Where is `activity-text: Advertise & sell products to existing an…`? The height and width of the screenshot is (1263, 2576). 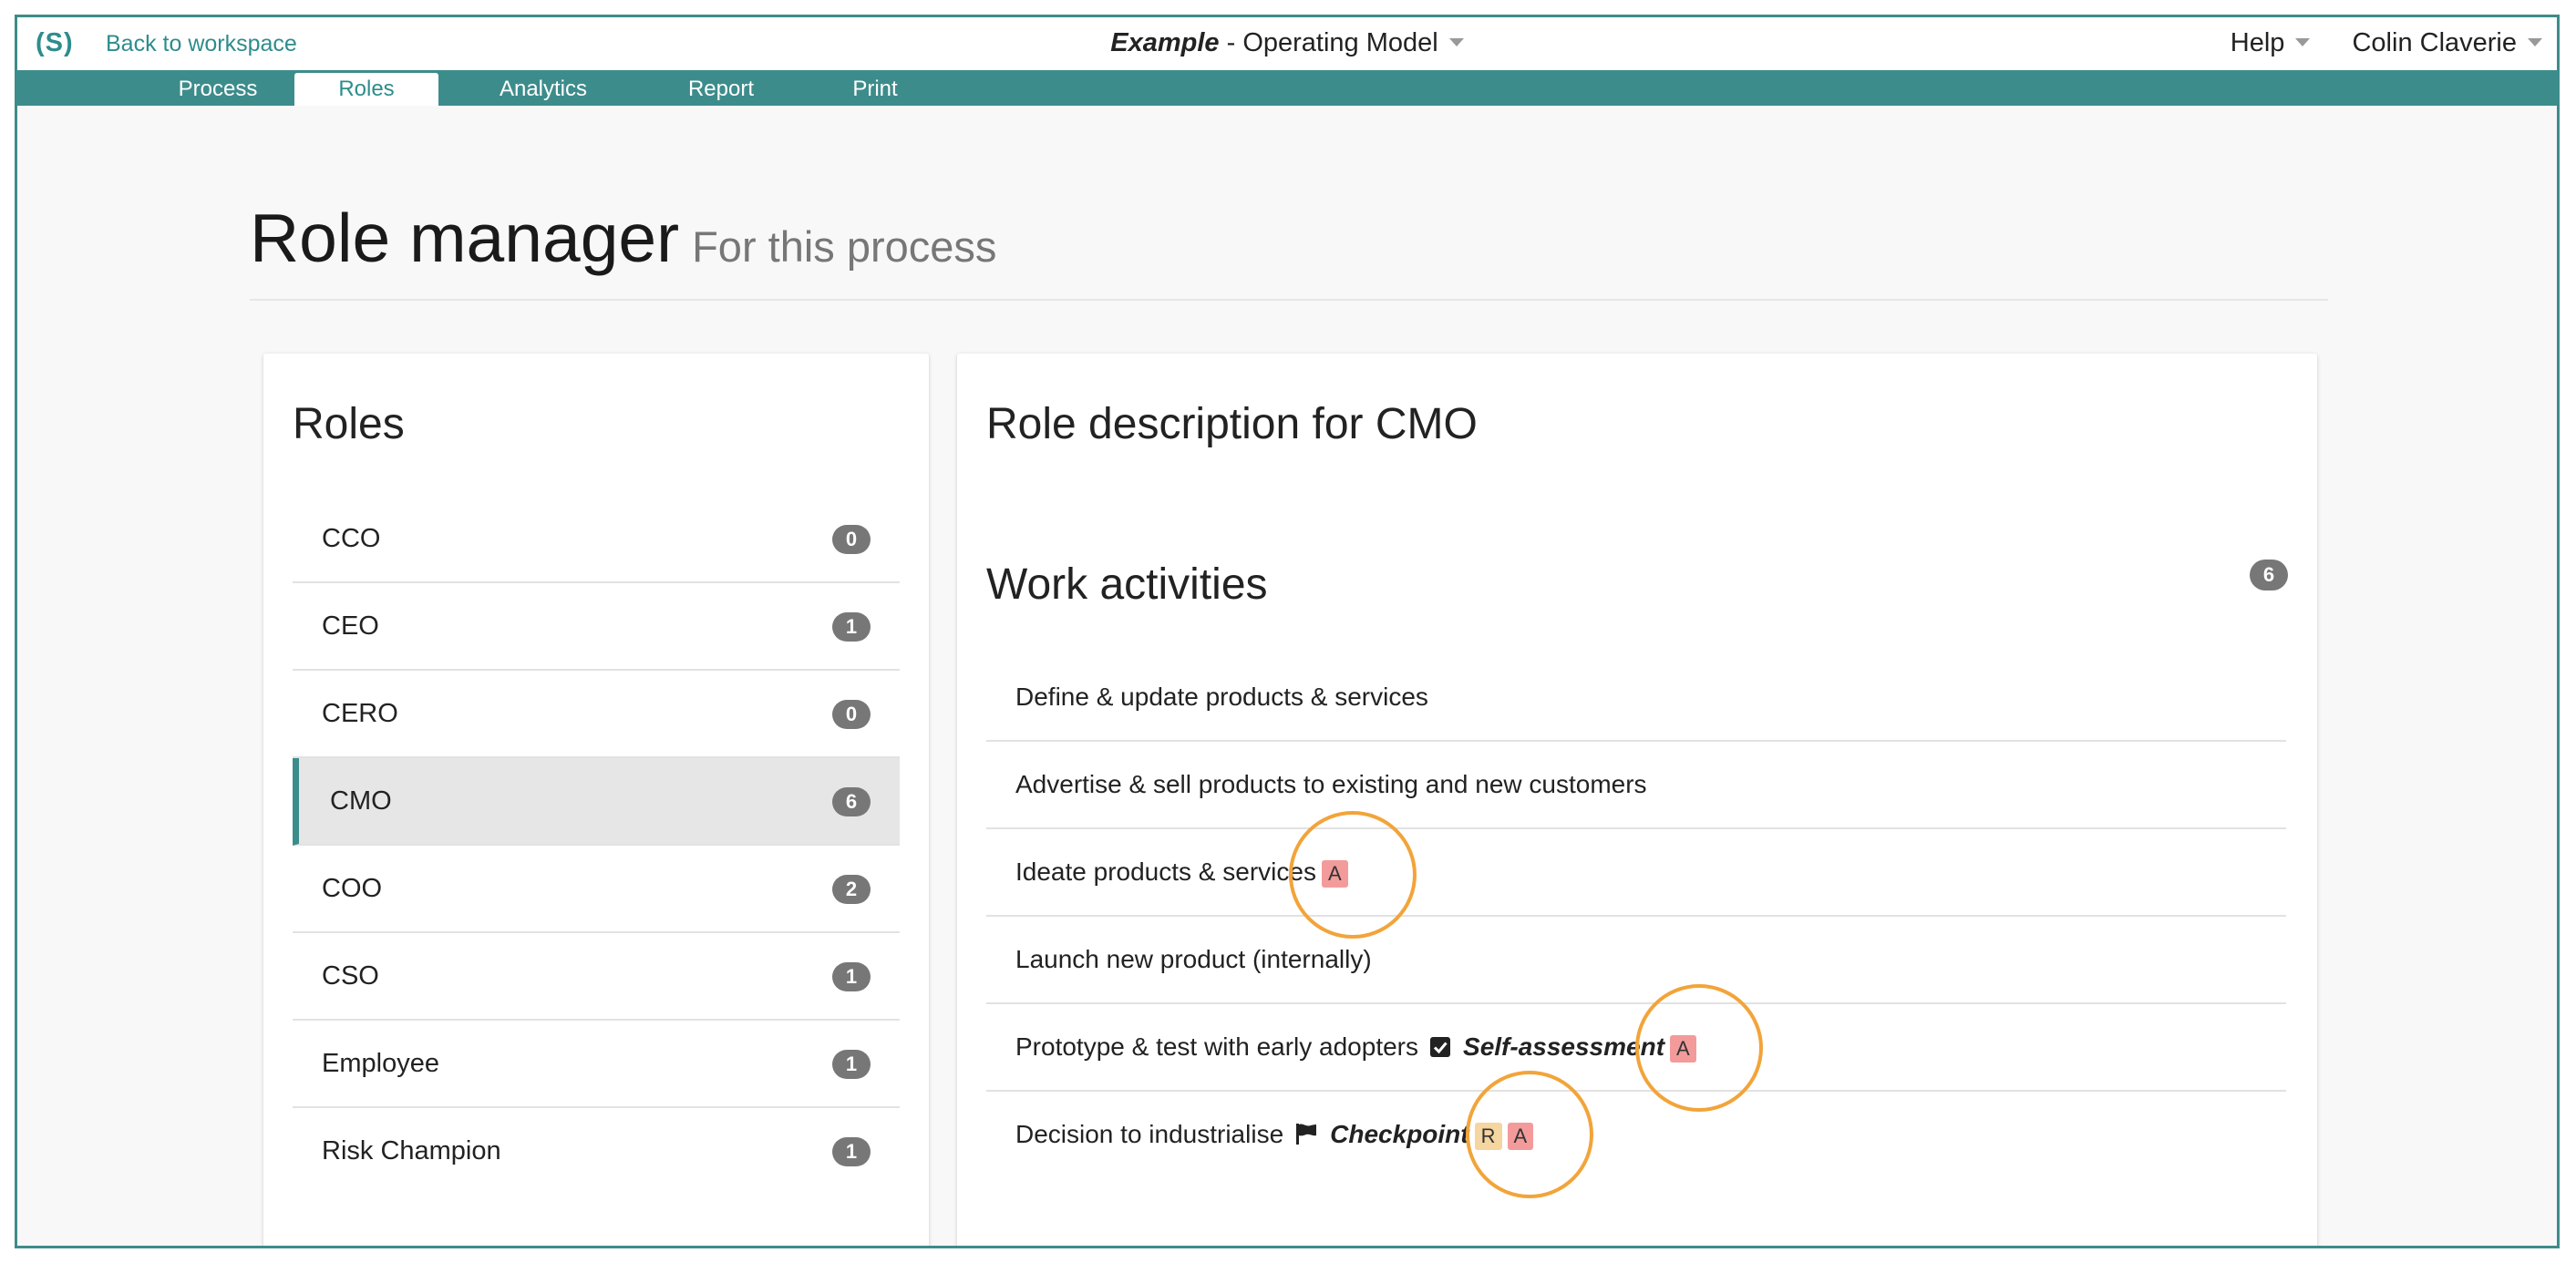
activity-text: Advertise & sell products to existing an… is located at coordinates (1331, 784).